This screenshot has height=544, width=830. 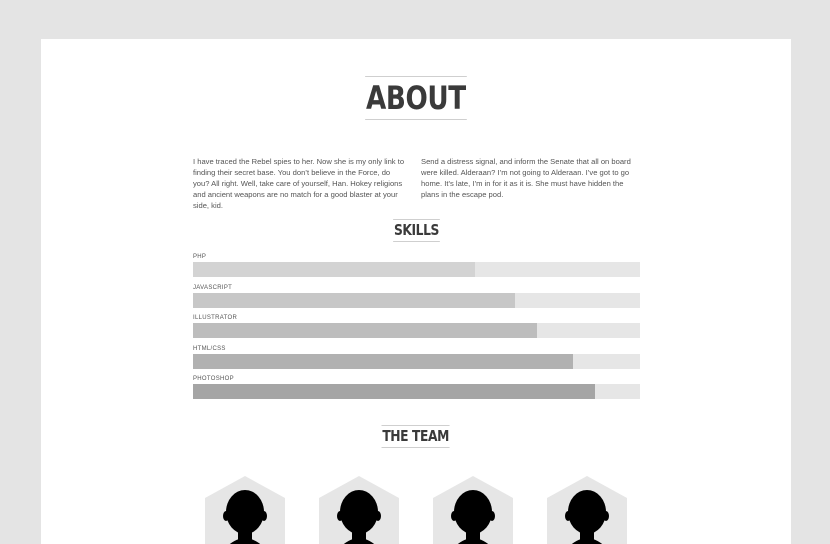 I want to click on skill-label: HTML/CSS, so click(x=209, y=348).